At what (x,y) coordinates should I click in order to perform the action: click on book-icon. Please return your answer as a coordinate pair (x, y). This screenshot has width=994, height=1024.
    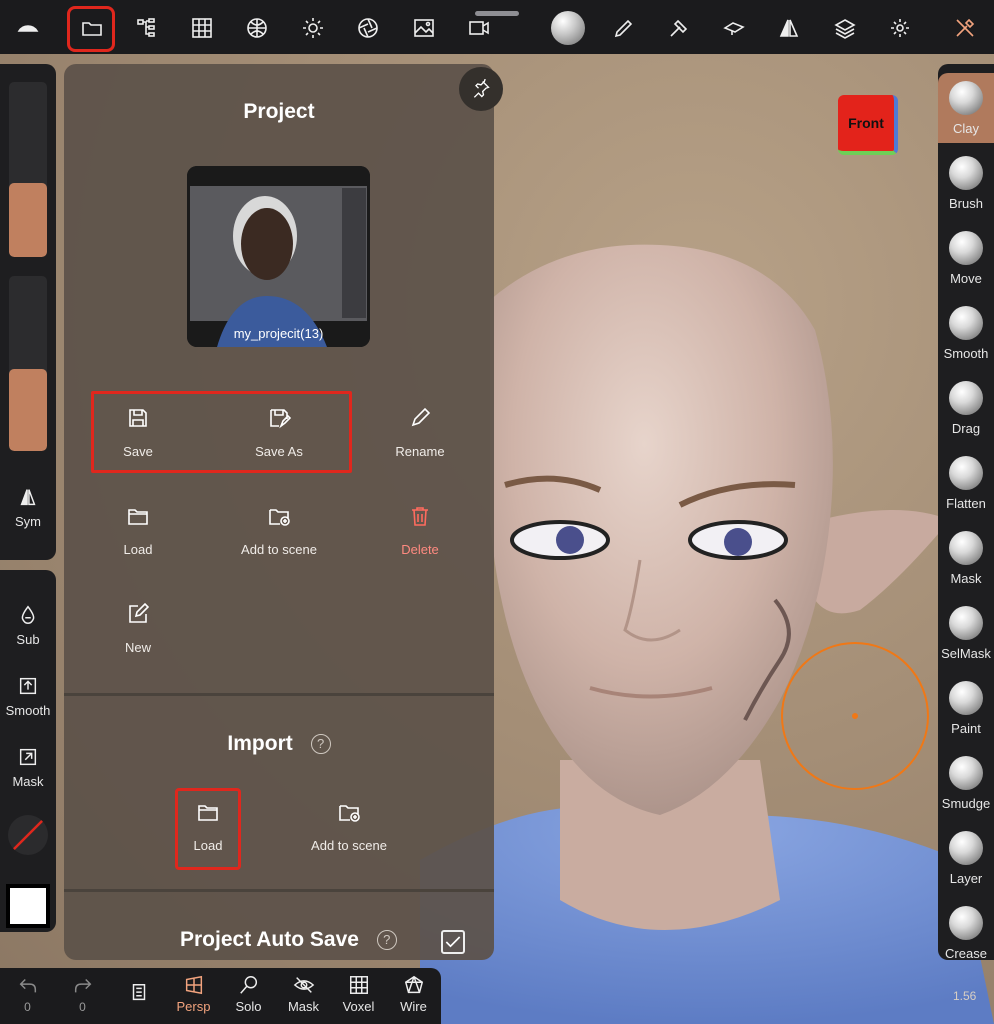
    Looking at the image, I should click on (138, 992).